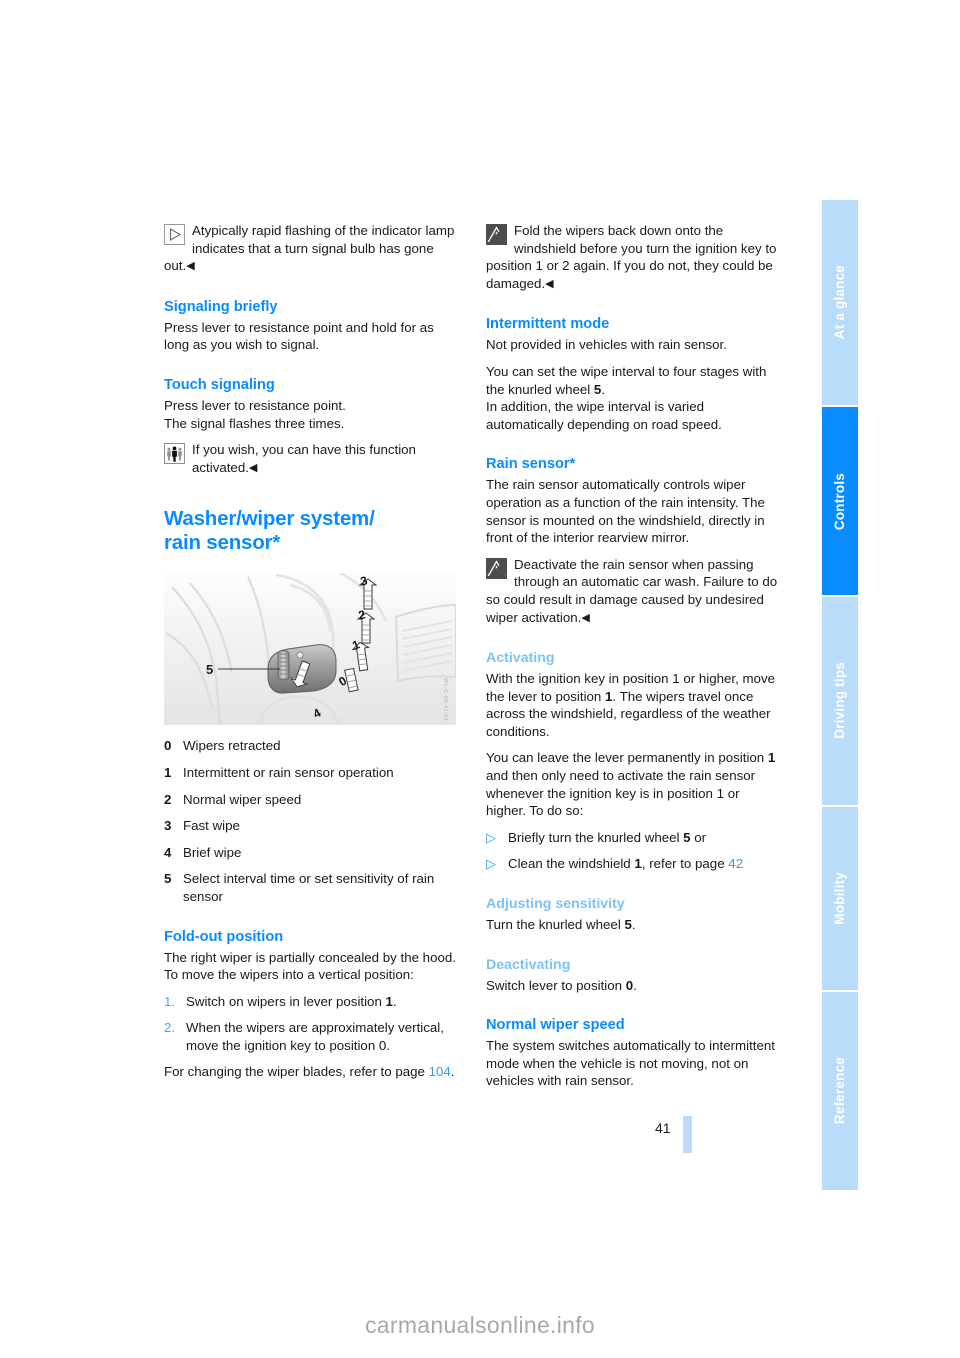 Image resolution: width=960 pixels, height=1358 pixels. I want to click on tab-controls: Controls, so click(840, 502).